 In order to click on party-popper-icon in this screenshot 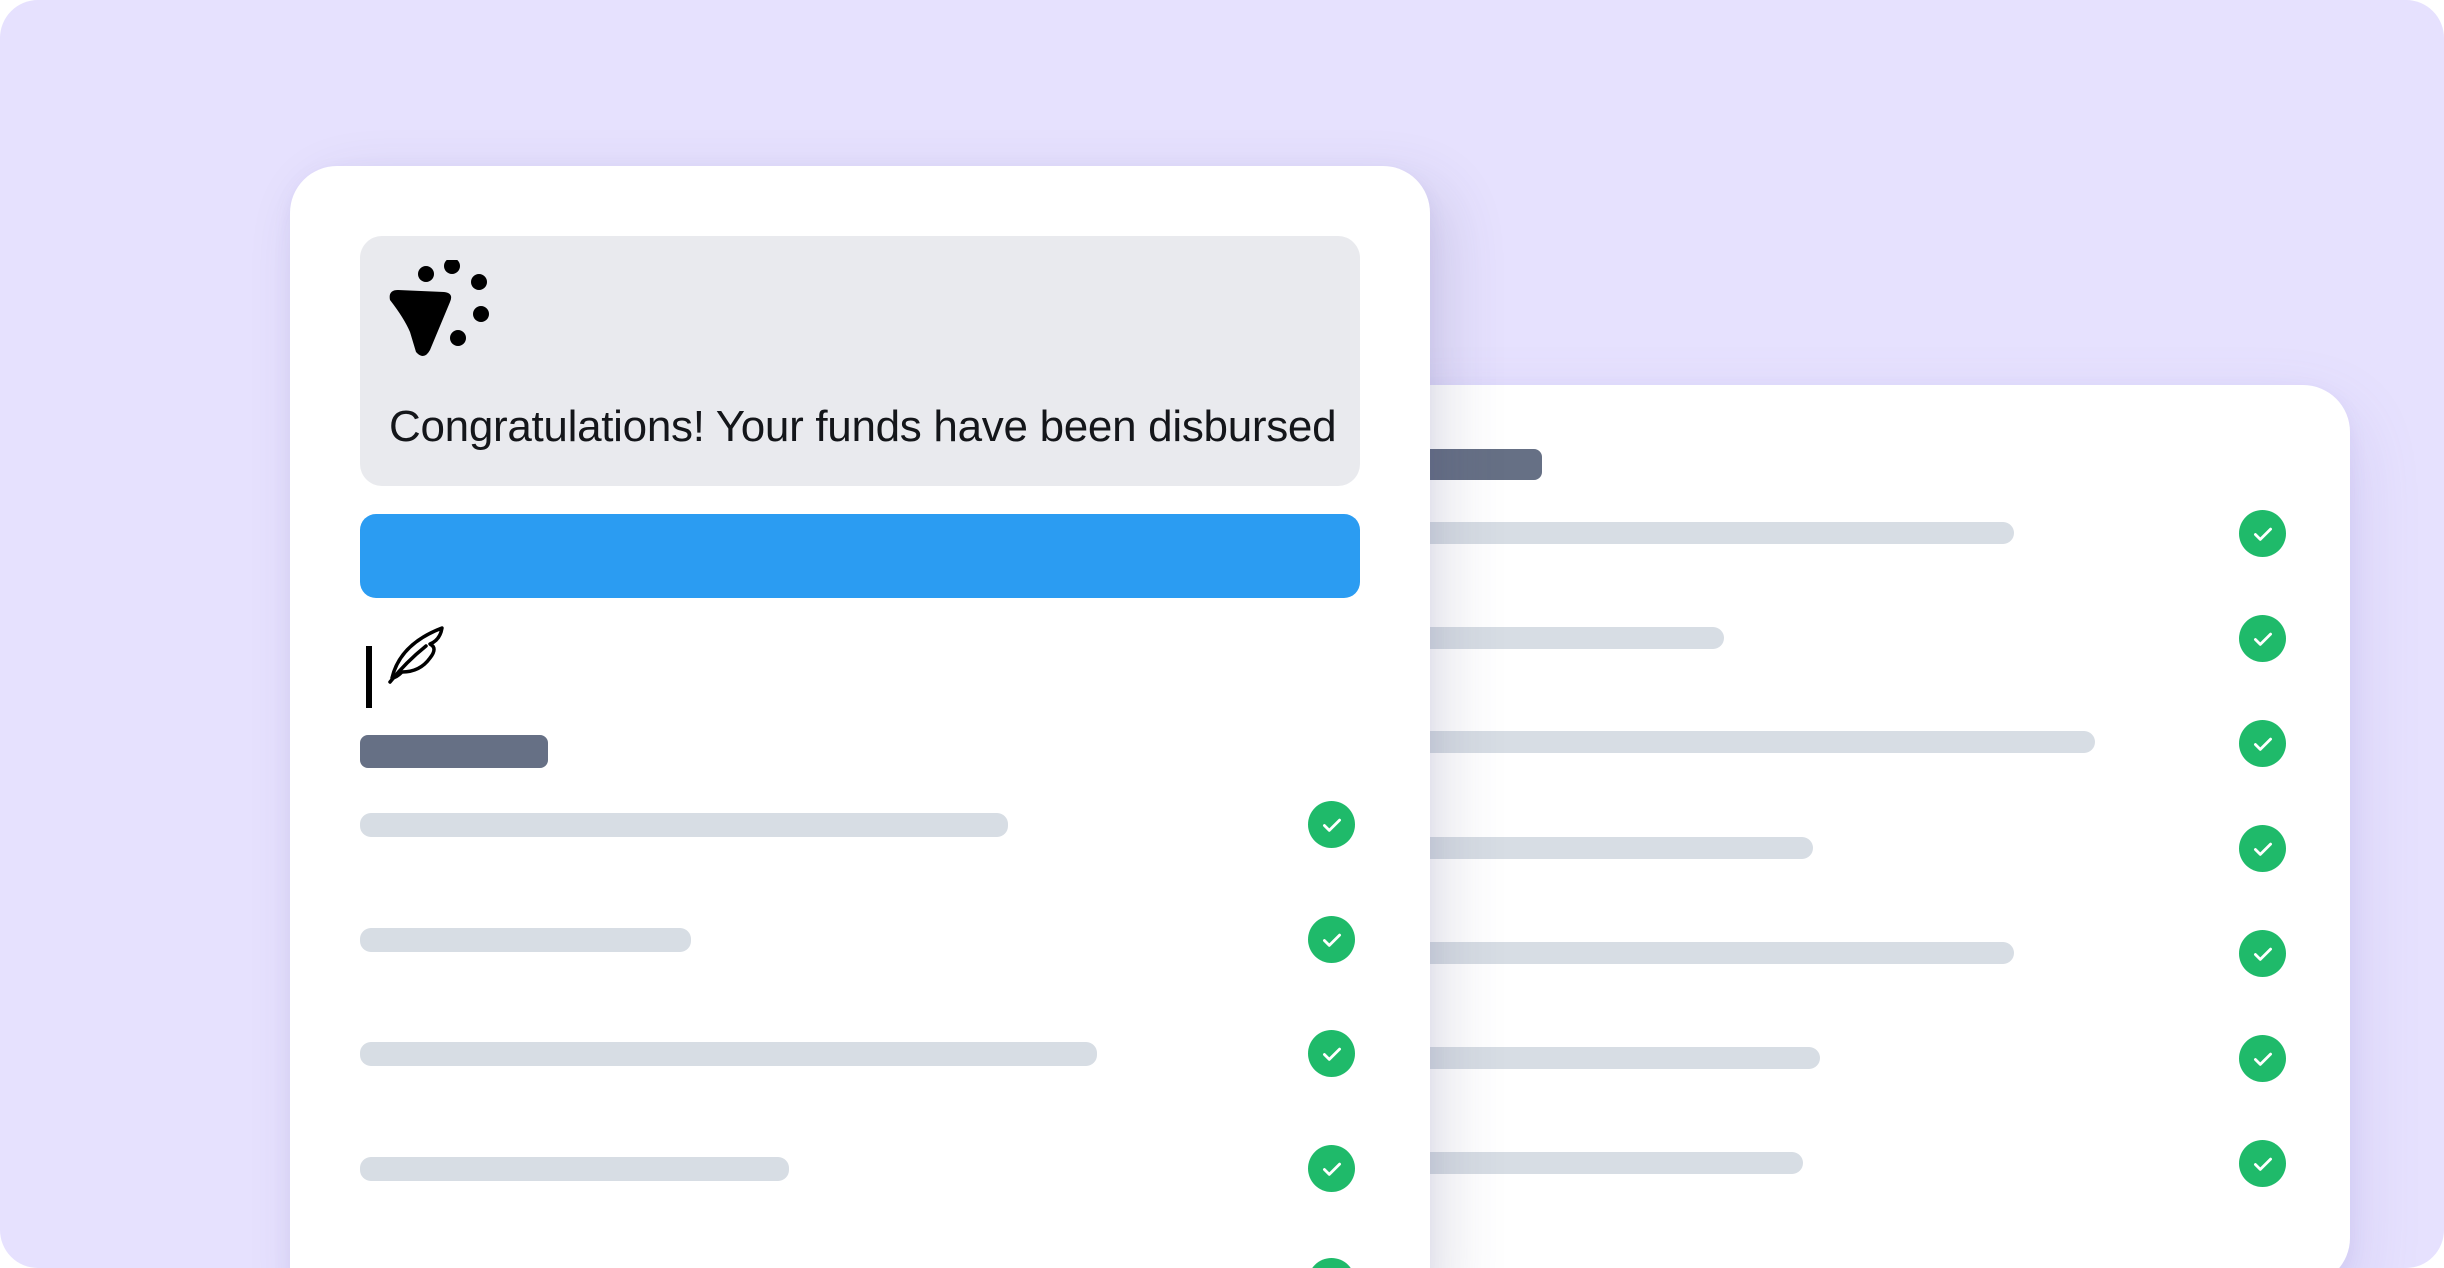, I will do `click(439, 308)`.